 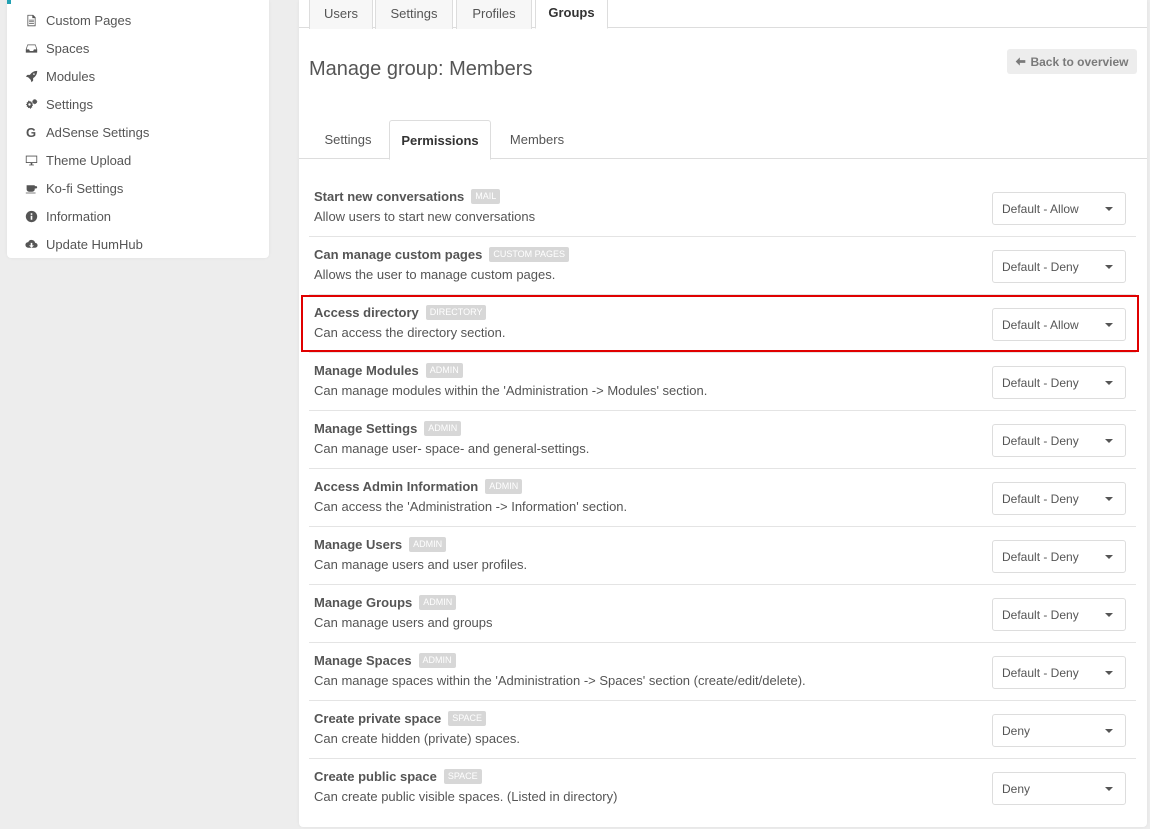 What do you see at coordinates (348, 139) in the screenshot?
I see `subtab-settings: Settings` at bounding box center [348, 139].